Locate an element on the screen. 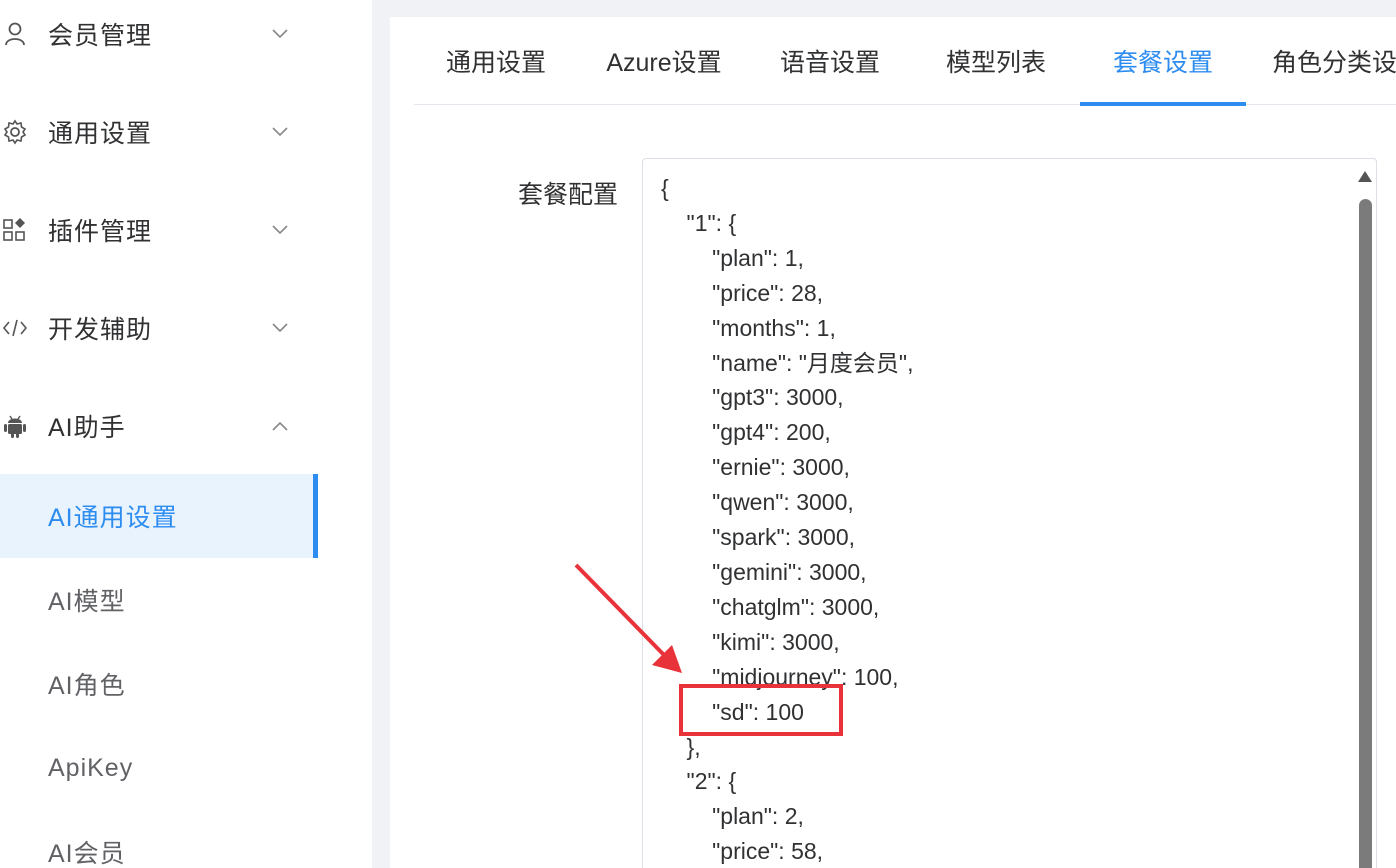  annotation-highlight-box is located at coordinates (761, 710).